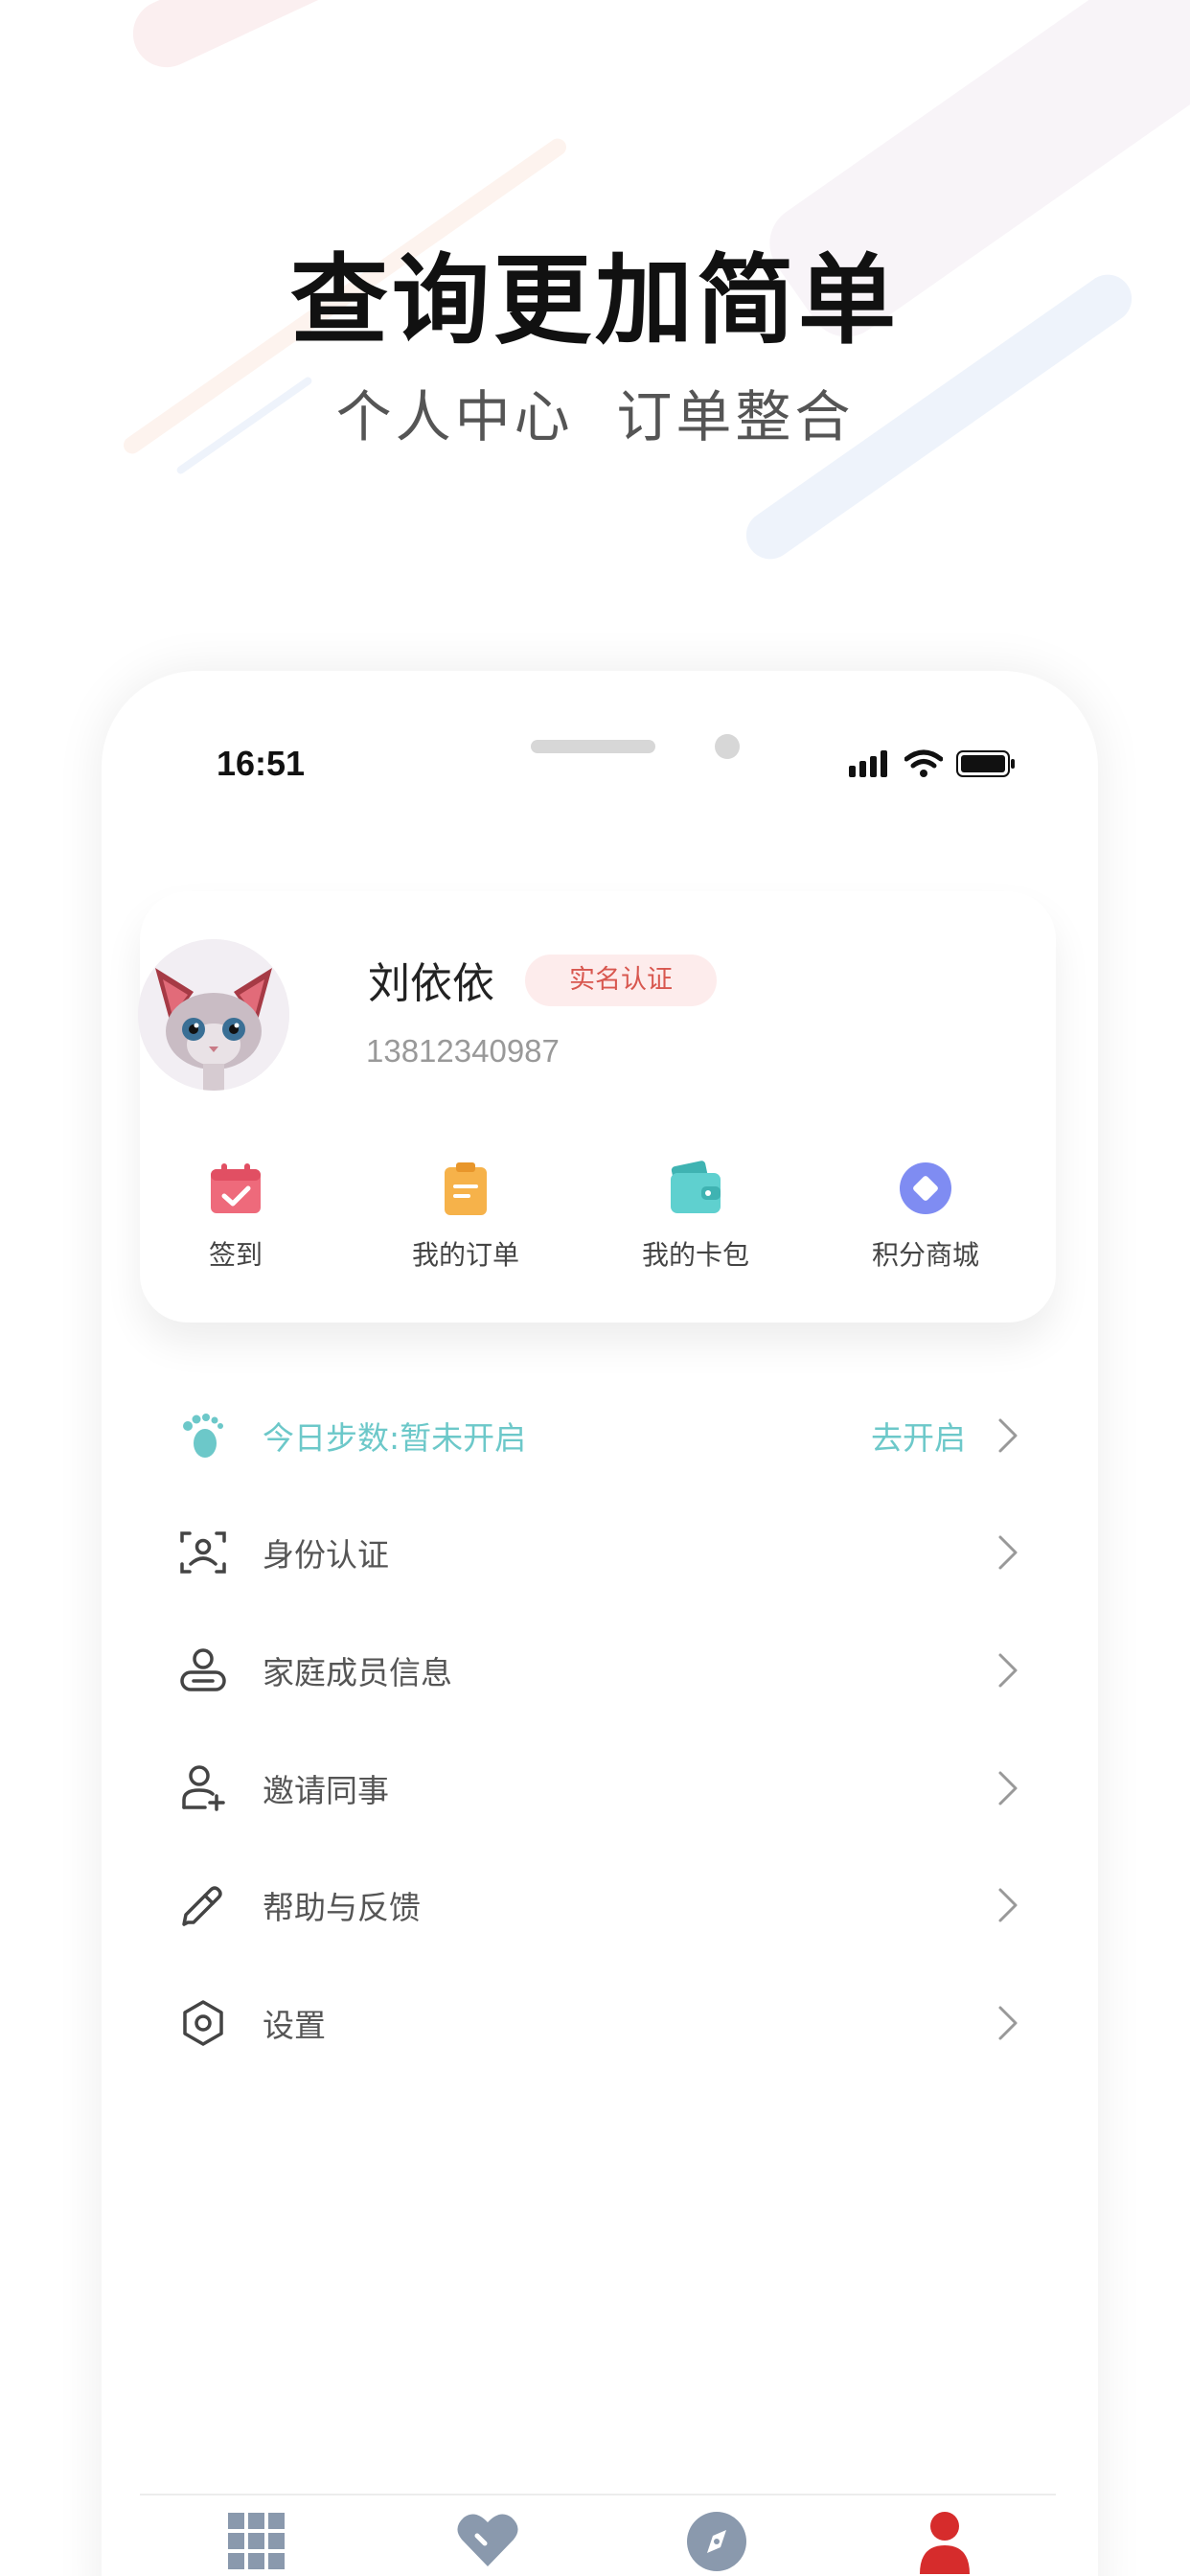  Describe the element at coordinates (595, 416) in the screenshot. I see `headline-subtitle: 个人中心 订单整合` at that location.